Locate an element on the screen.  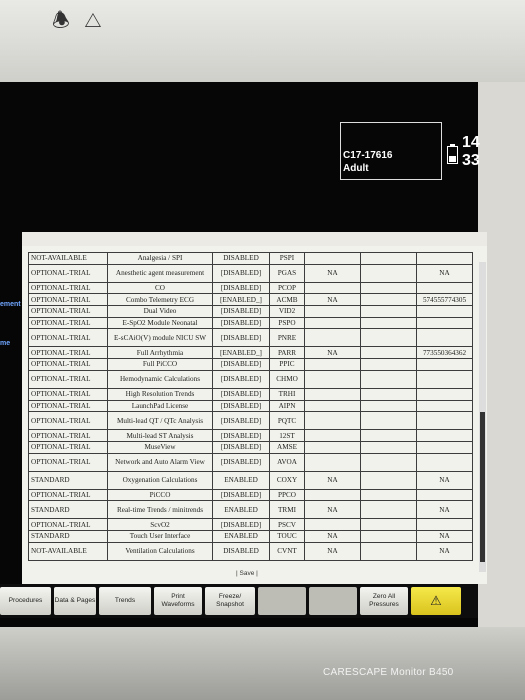
option-name-cell: Full PiCCO is located at coordinates (160, 364).